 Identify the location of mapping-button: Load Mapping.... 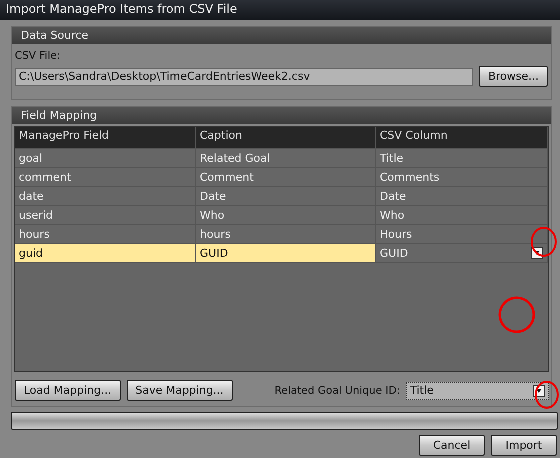
(68, 390).